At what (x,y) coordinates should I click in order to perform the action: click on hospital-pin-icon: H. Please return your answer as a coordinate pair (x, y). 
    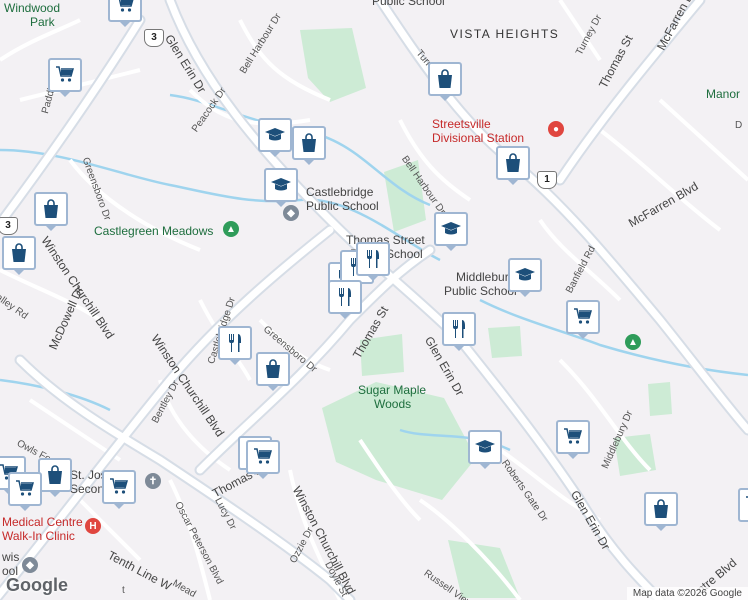
    Looking at the image, I should click on (93, 526).